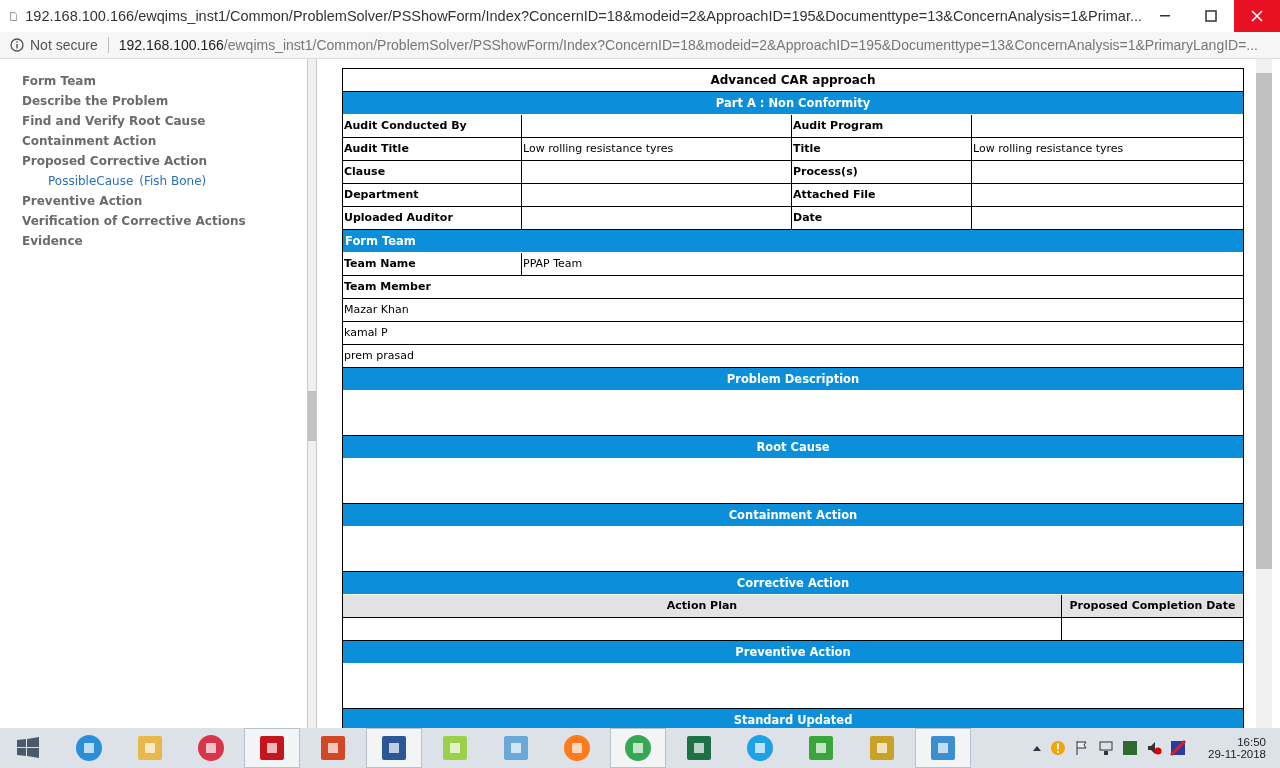 This screenshot has height=768, width=1280. I want to click on caret-up-icon, so click(1037, 748).